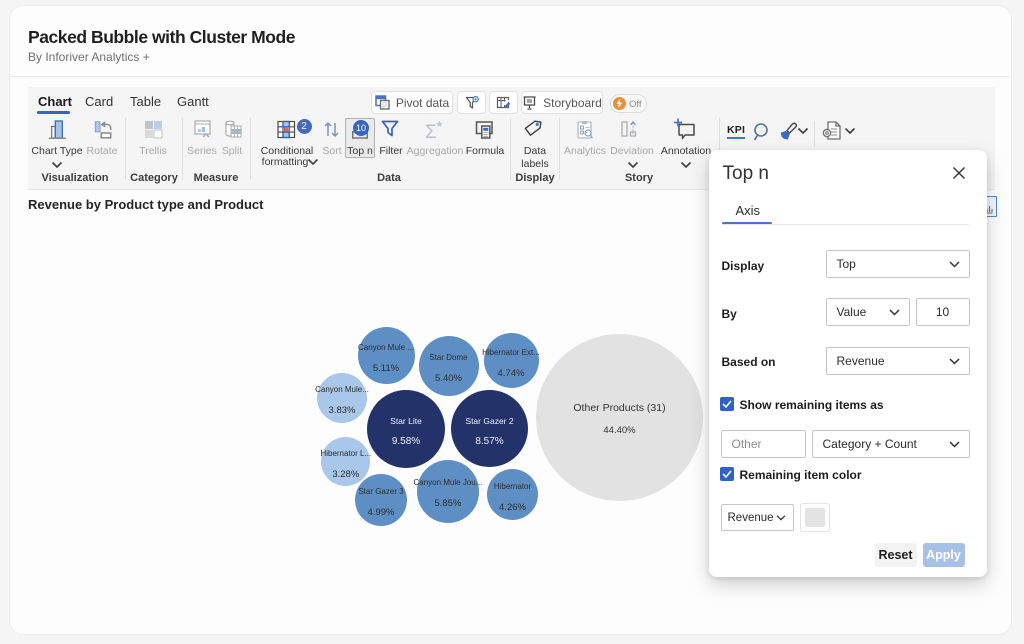 The image size is (1024, 644). What do you see at coordinates (431, 131) in the screenshot?
I see `svg-text: Σ` at bounding box center [431, 131].